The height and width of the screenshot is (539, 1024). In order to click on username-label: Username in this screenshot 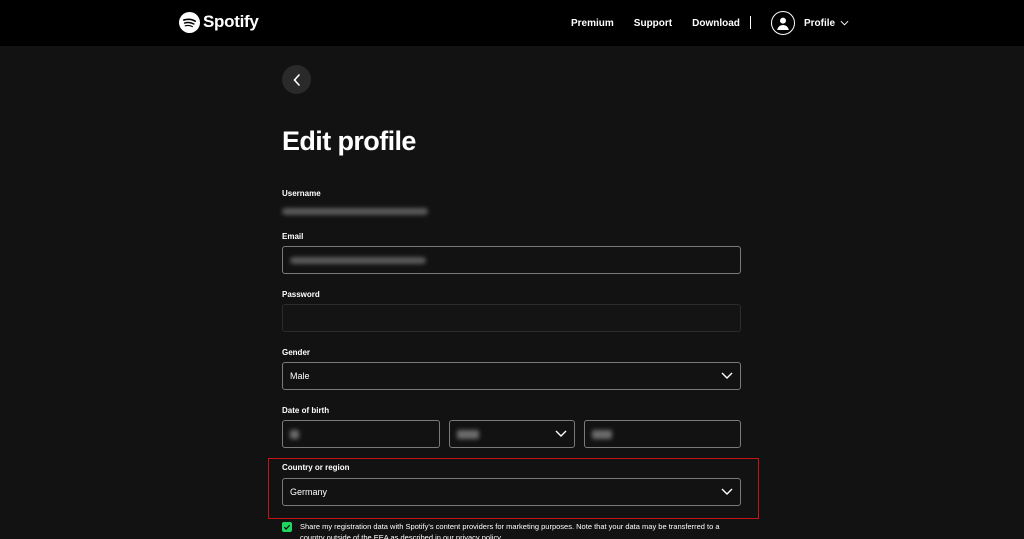, I will do `click(301, 193)`.